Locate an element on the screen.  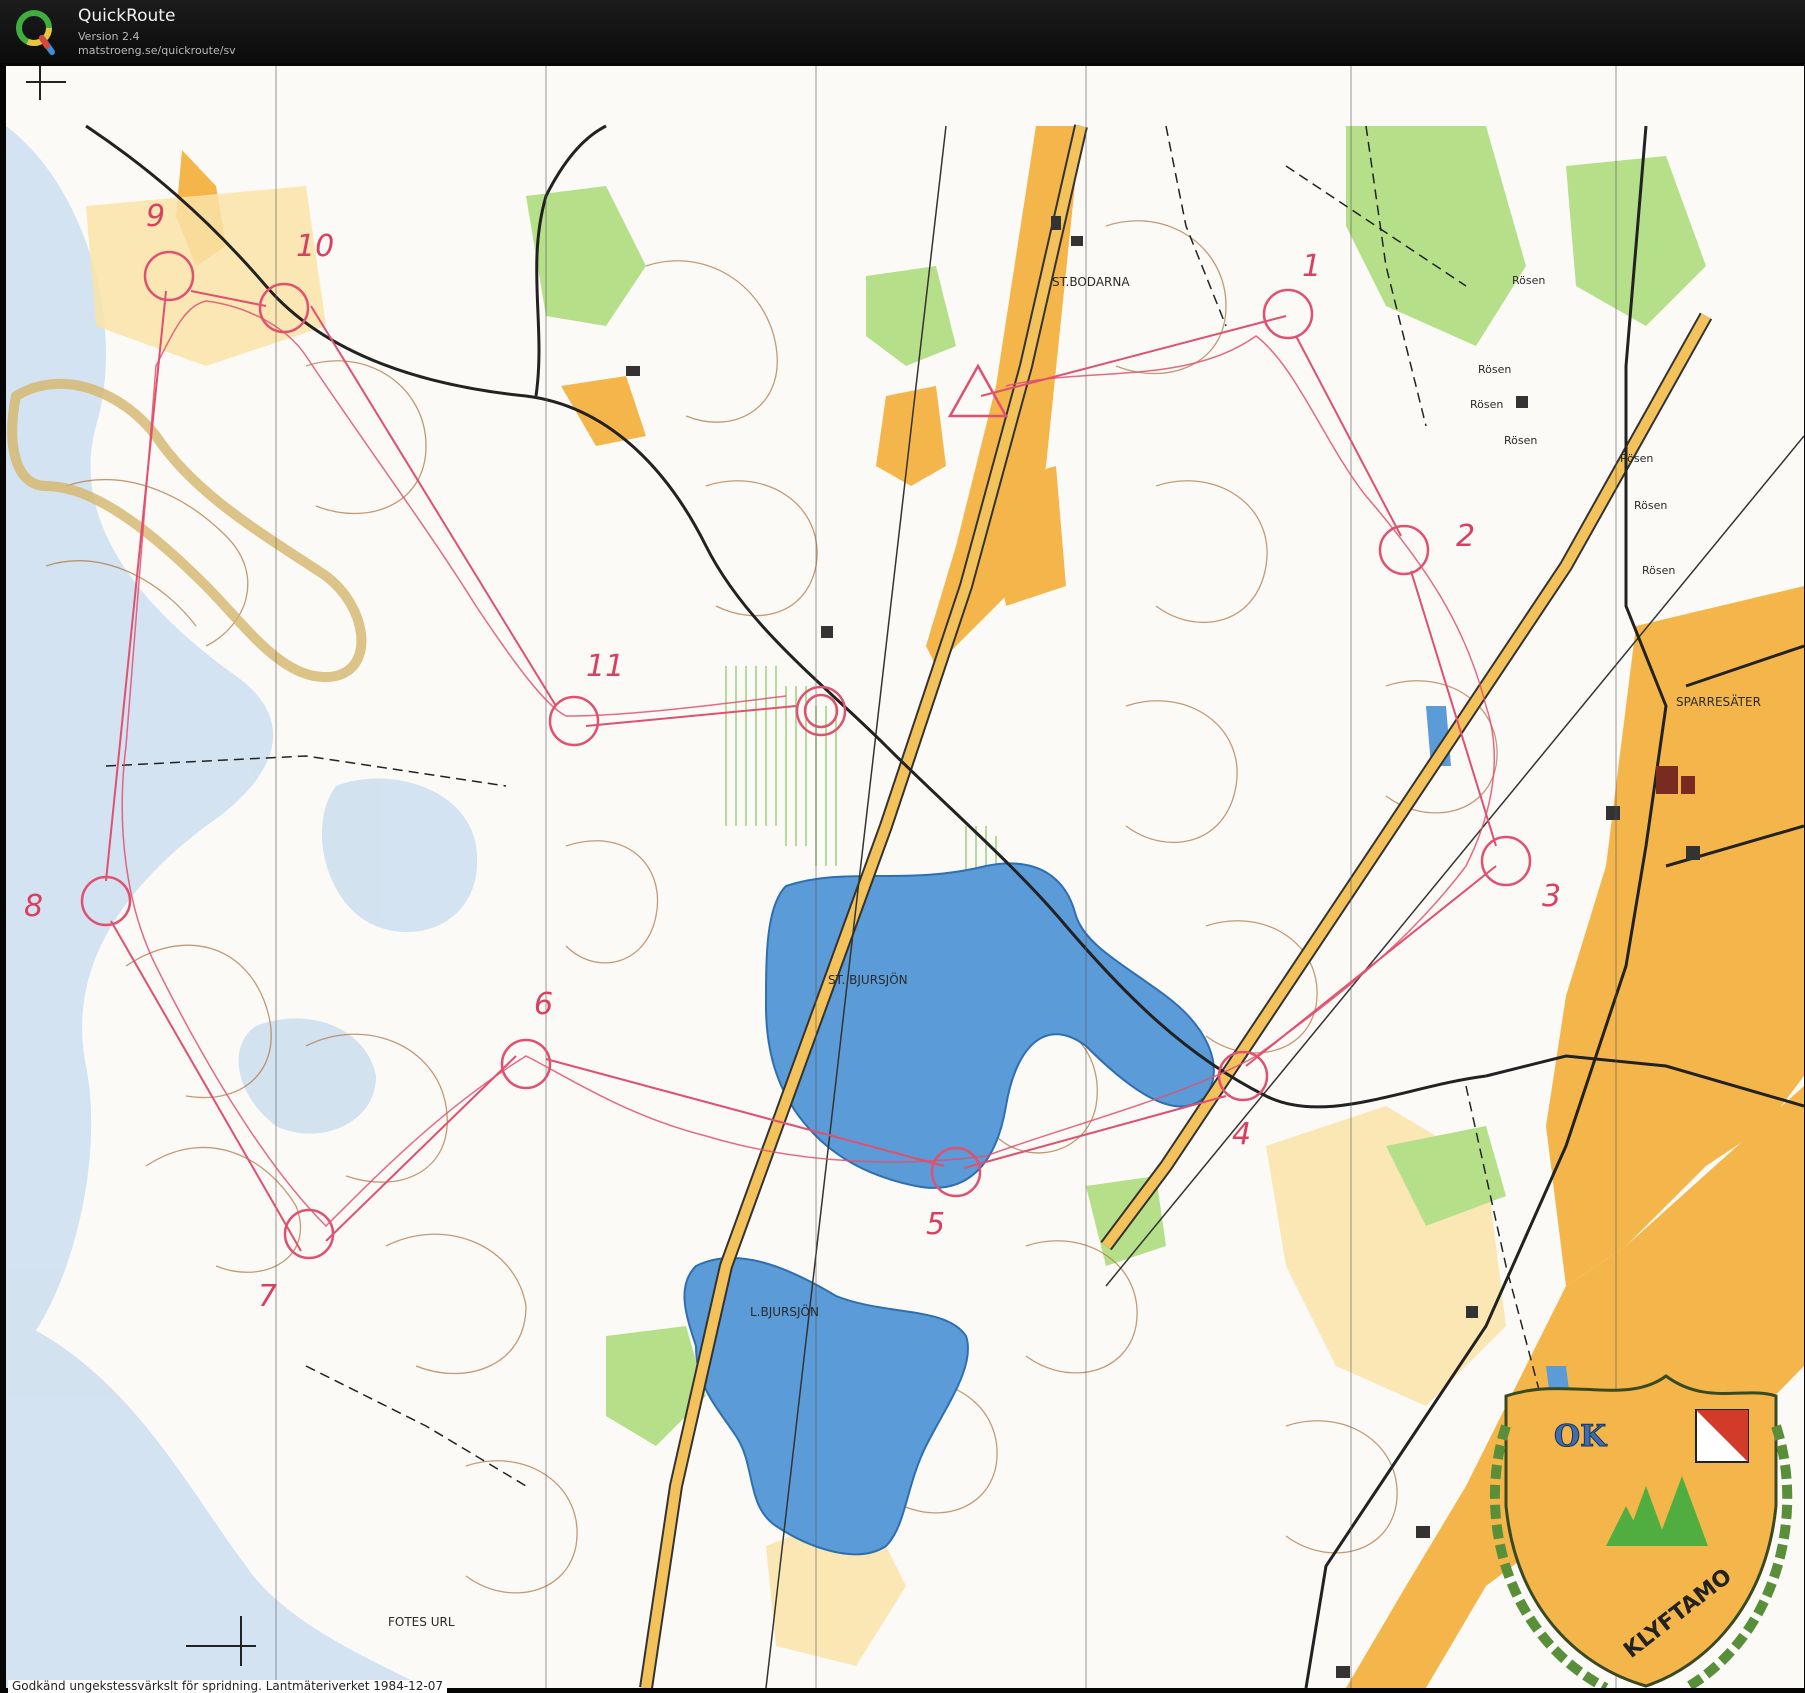
control-number-2: 2 is located at coordinates (1465, 536).